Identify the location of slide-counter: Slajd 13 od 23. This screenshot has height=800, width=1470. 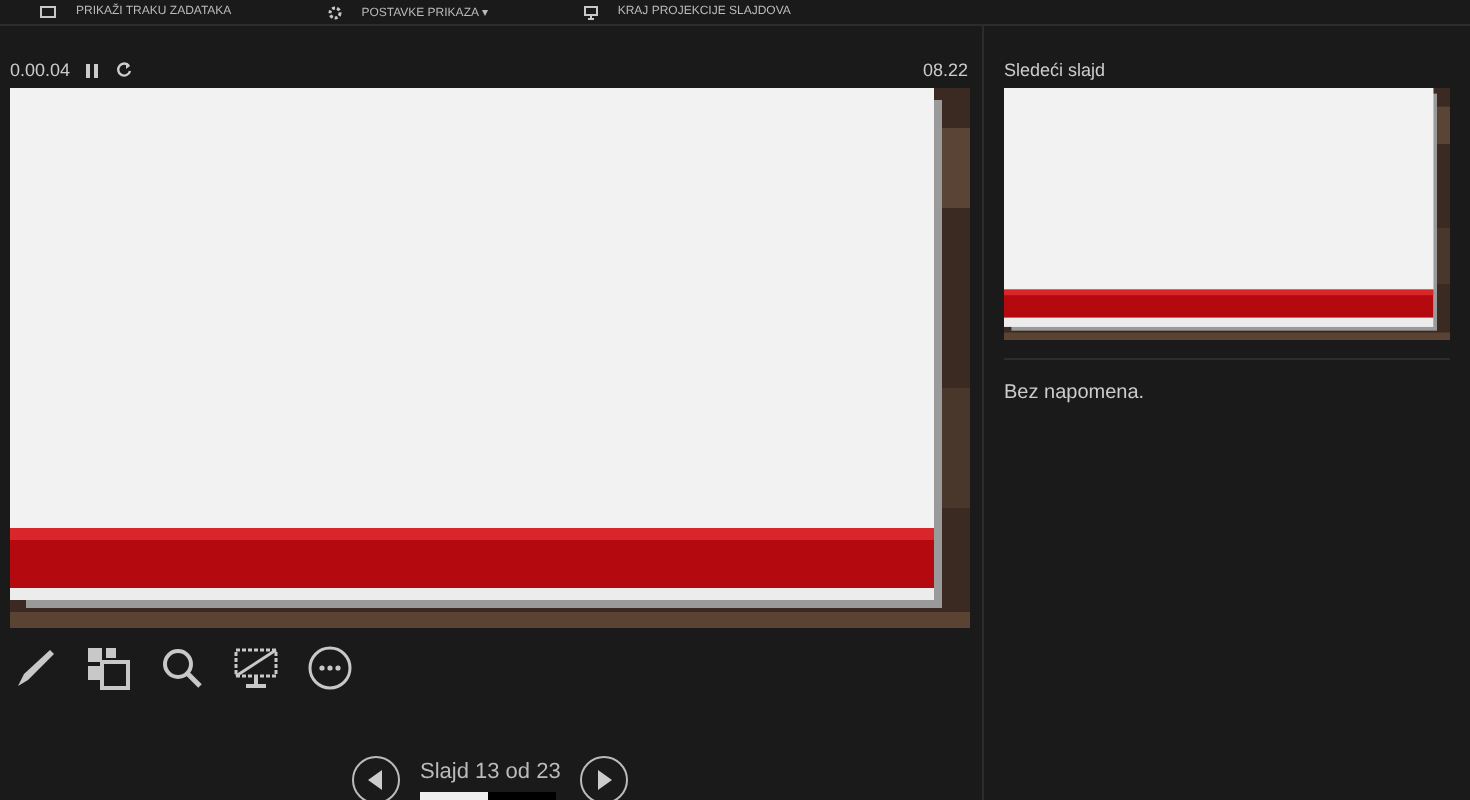
(490, 772).